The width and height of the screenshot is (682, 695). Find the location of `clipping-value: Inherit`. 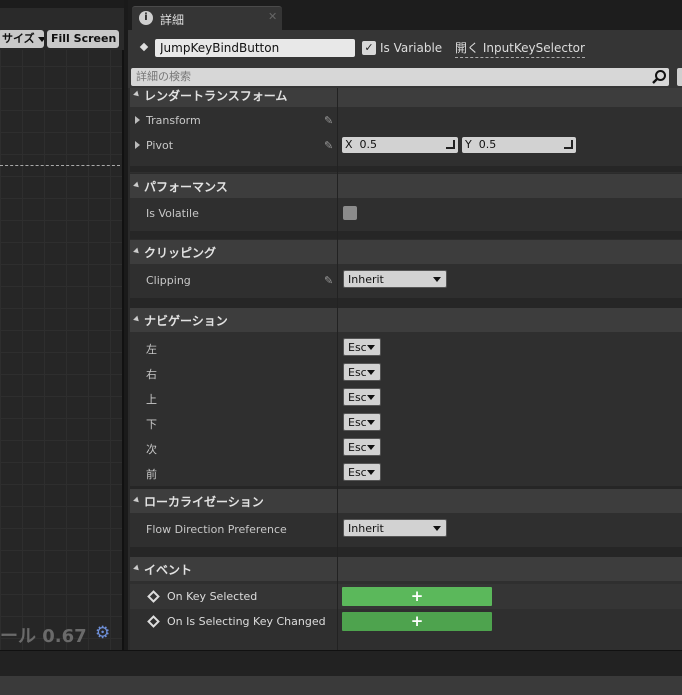

clipping-value: Inherit is located at coordinates (366, 279).